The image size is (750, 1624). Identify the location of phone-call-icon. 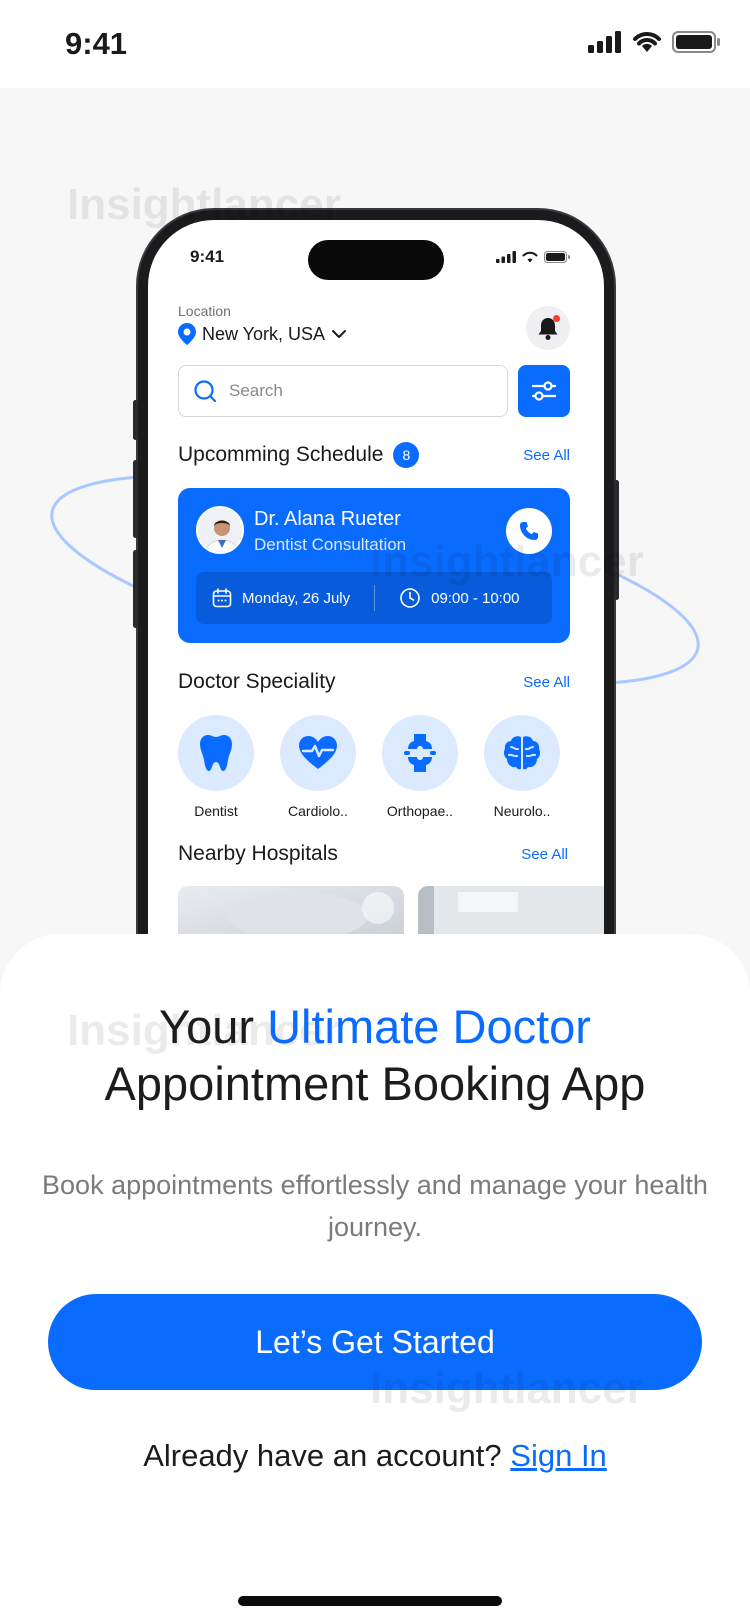
(529, 531).